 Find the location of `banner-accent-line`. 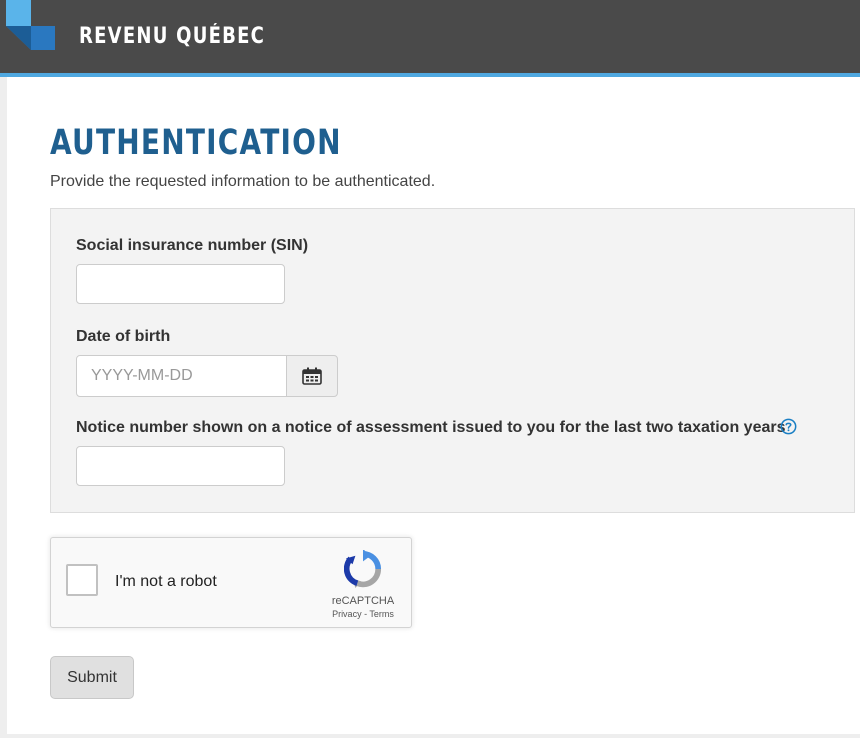

banner-accent-line is located at coordinates (430, 75).